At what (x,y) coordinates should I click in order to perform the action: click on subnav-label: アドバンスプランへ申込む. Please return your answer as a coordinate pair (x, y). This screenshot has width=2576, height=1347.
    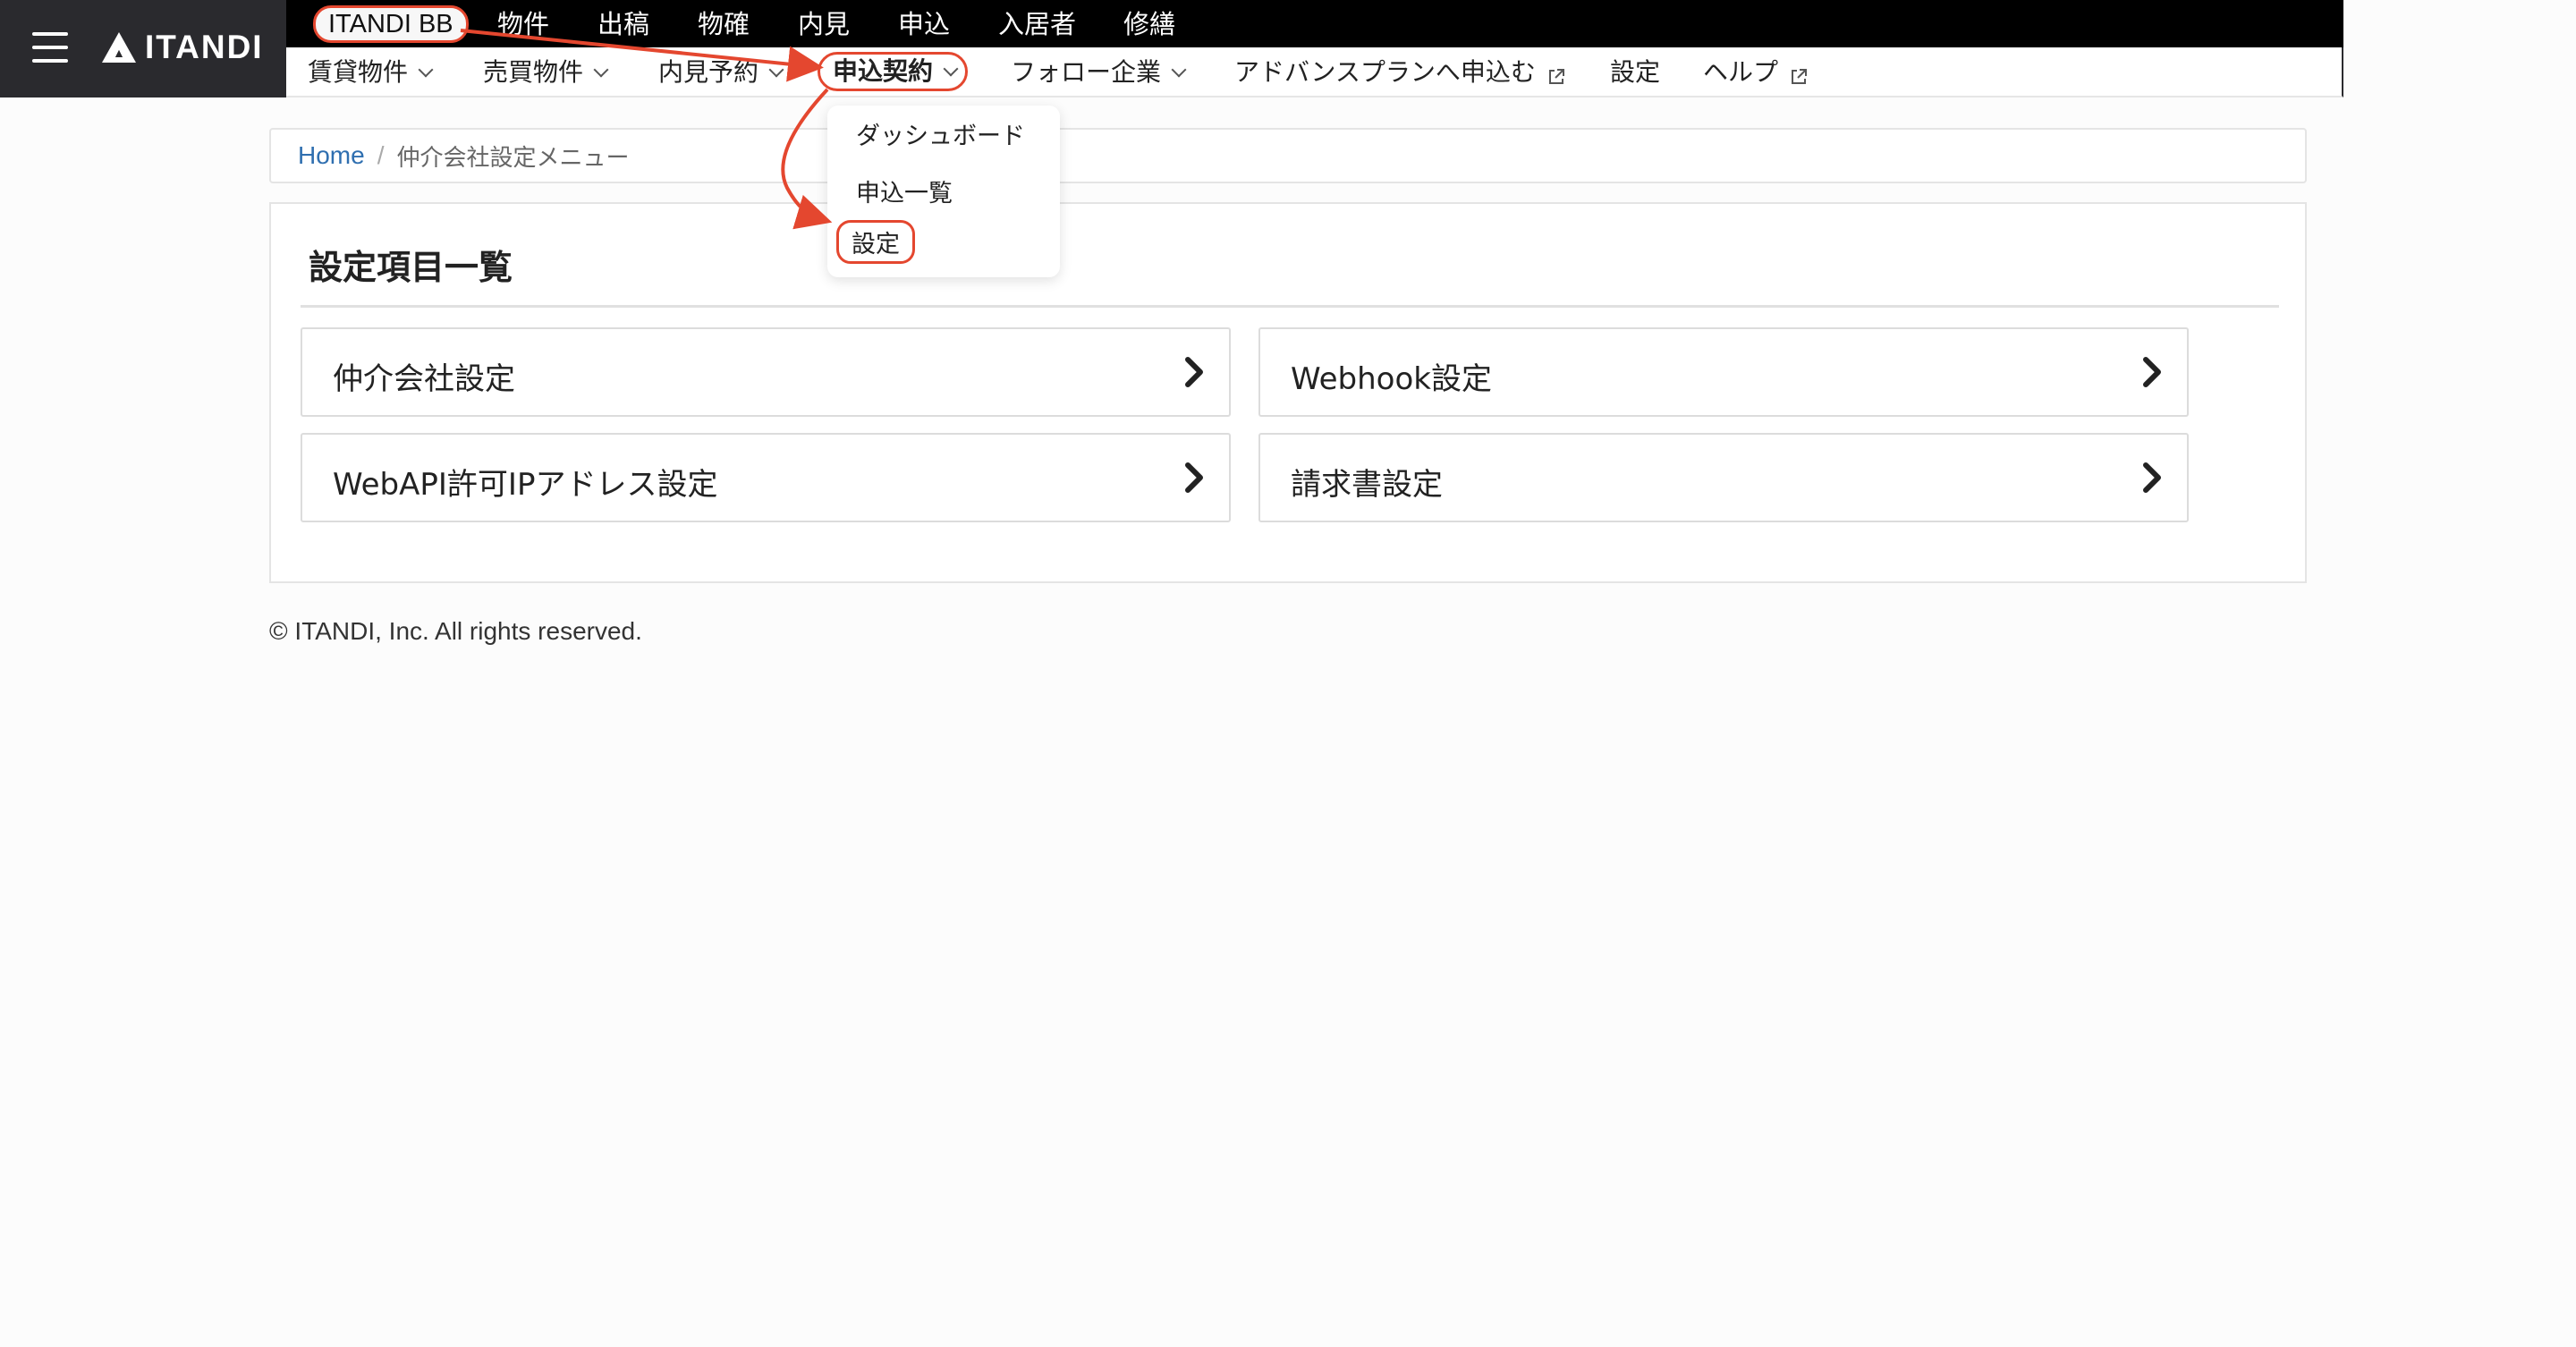
    Looking at the image, I should click on (1385, 72).